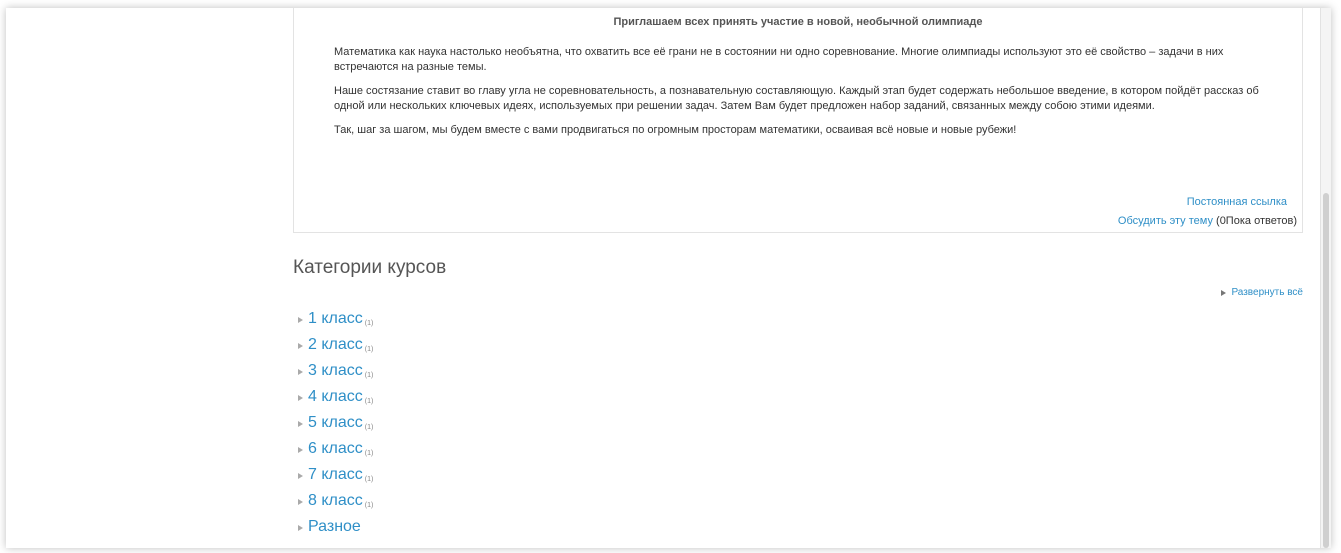 The height and width of the screenshot is (553, 1341). Describe the element at coordinates (1165, 221) in the screenshot. I see `discuss-topic-link: Обсудить эту тему` at that location.